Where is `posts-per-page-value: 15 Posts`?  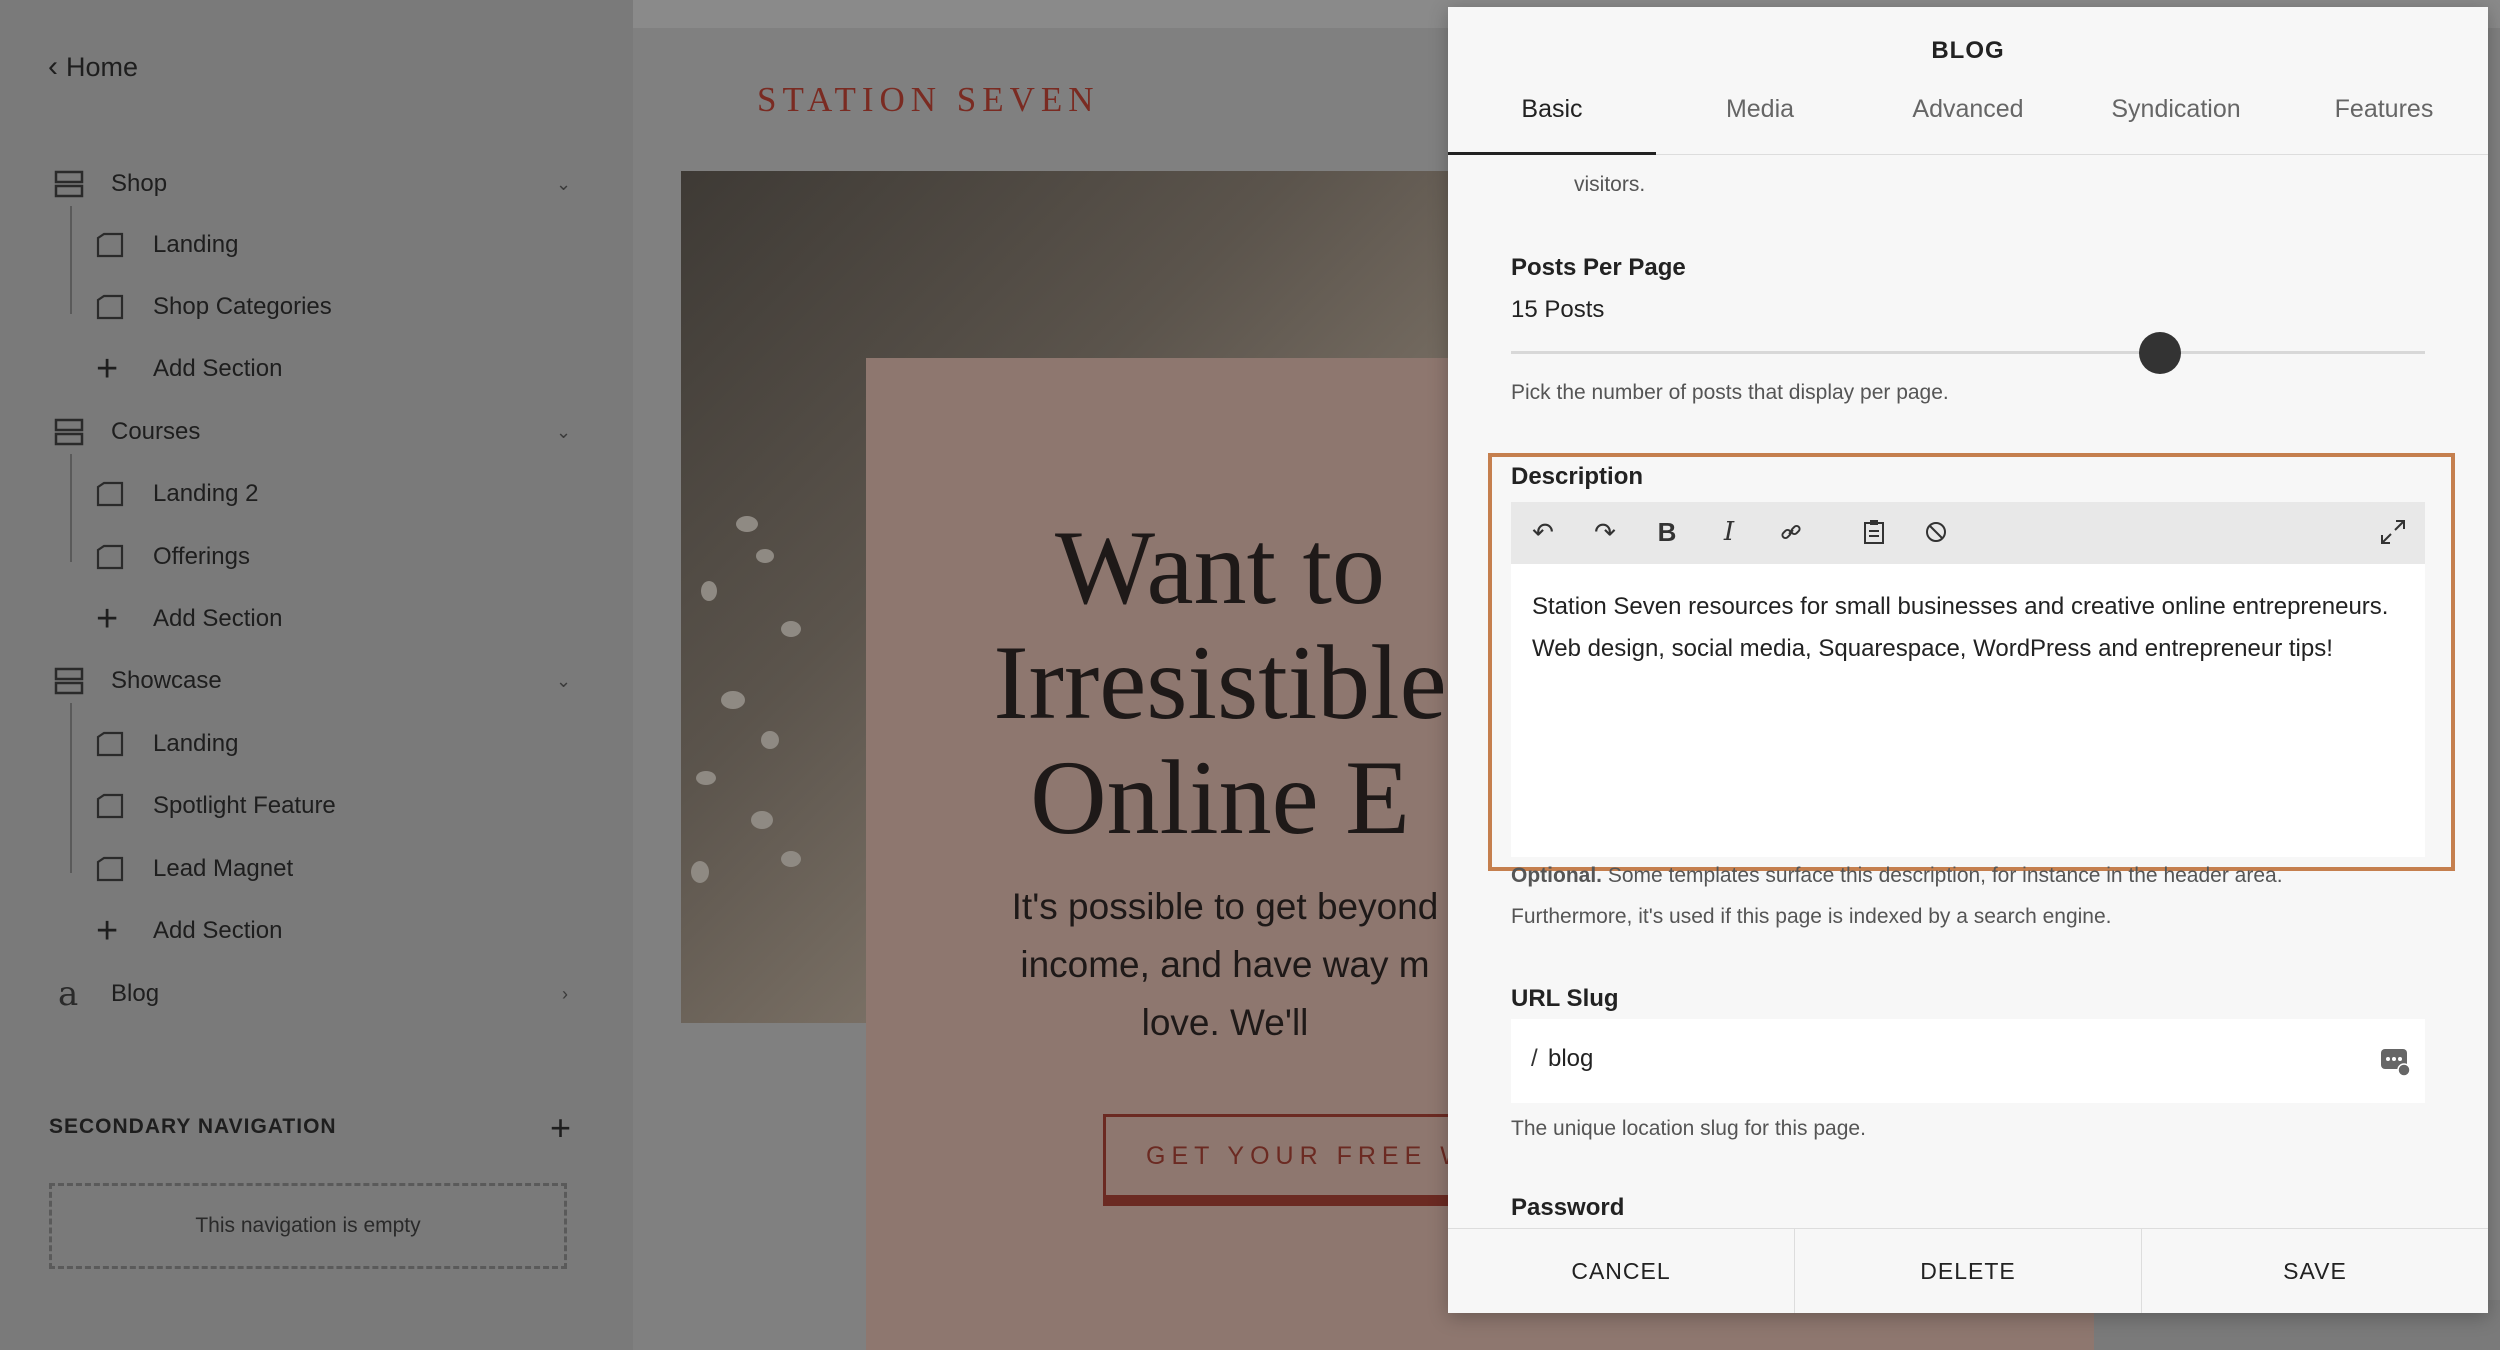
posts-per-page-value: 15 Posts is located at coordinates (1558, 309).